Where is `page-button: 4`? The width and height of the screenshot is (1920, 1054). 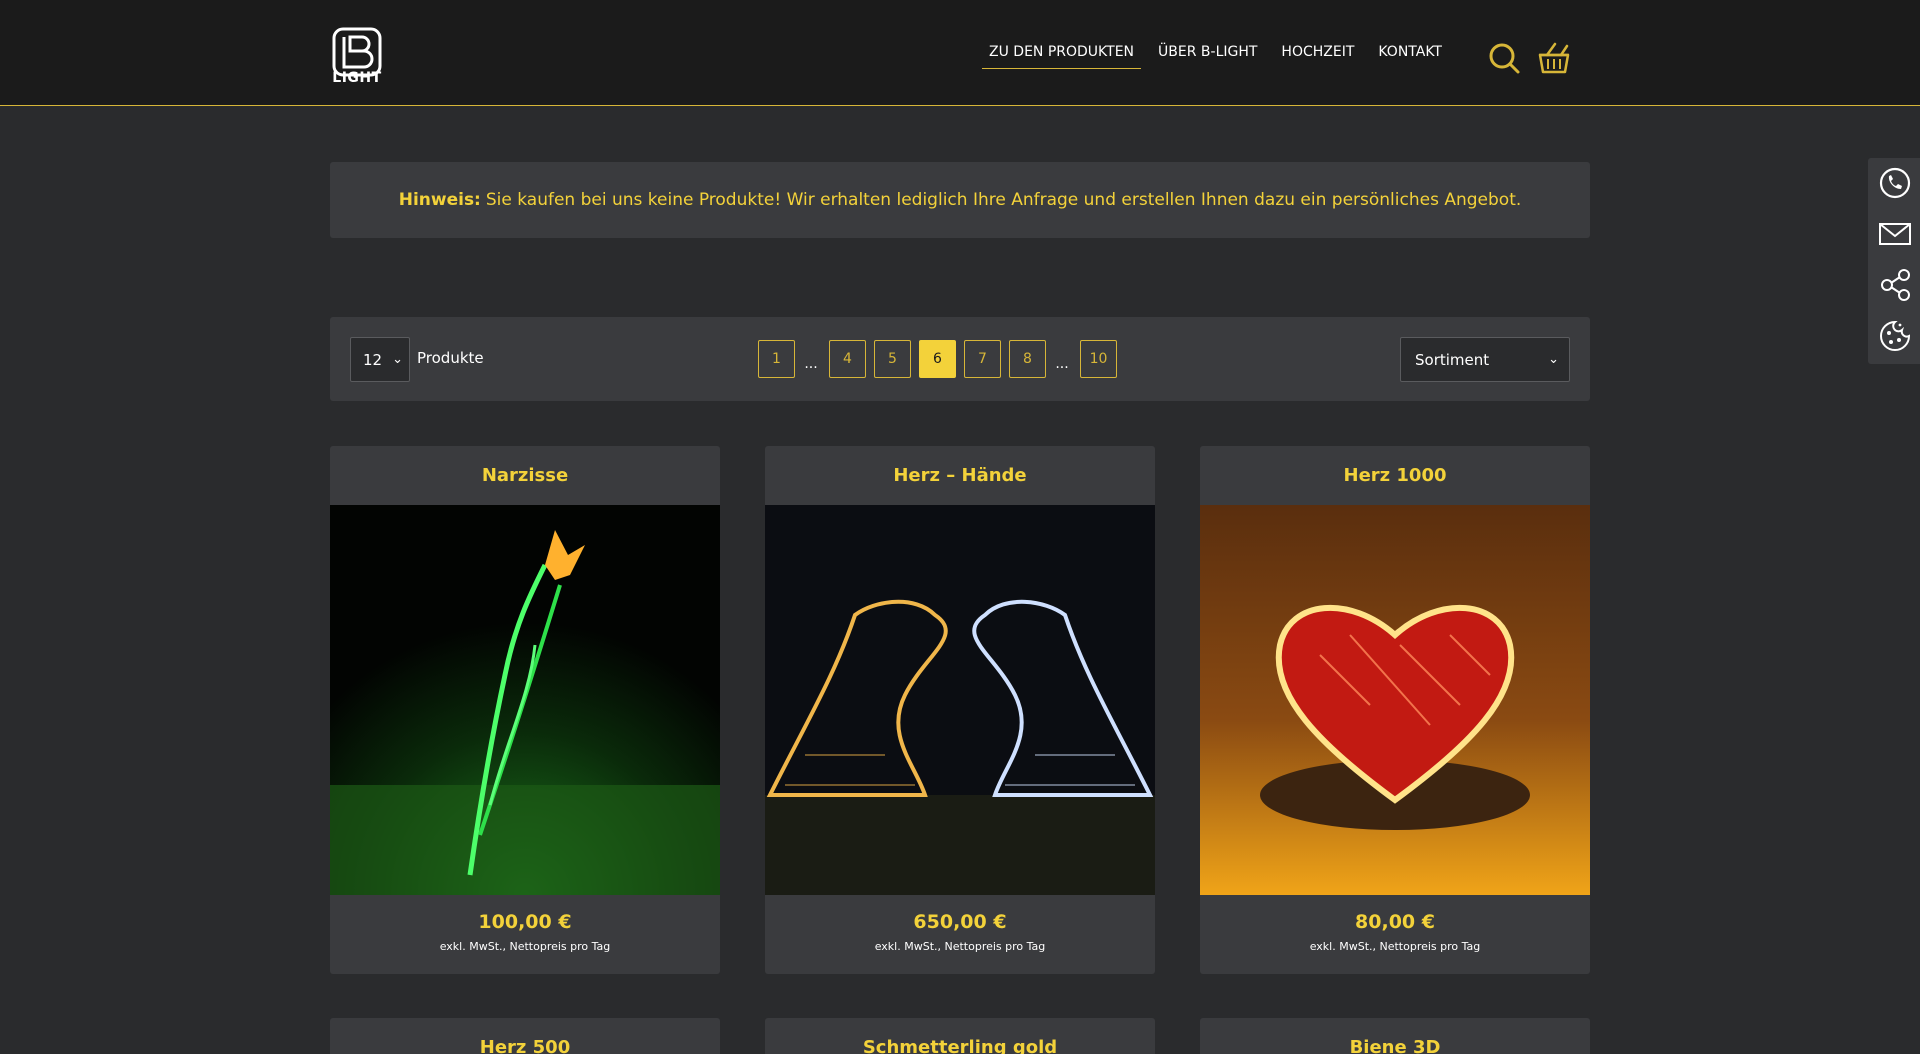
page-button: 4 is located at coordinates (847, 359).